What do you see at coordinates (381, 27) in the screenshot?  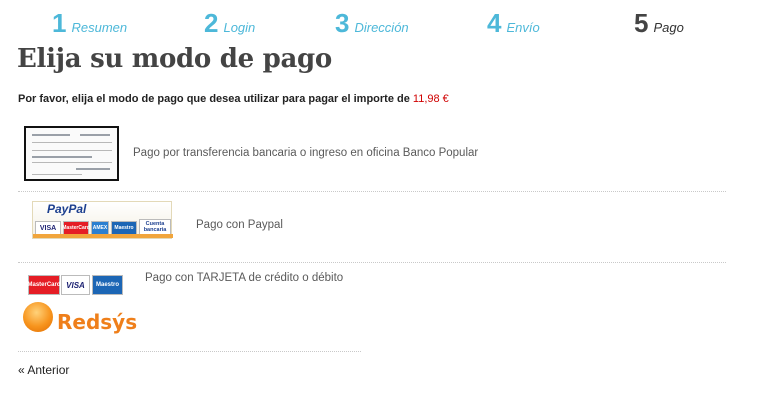 I see `step-label: Dirección` at bounding box center [381, 27].